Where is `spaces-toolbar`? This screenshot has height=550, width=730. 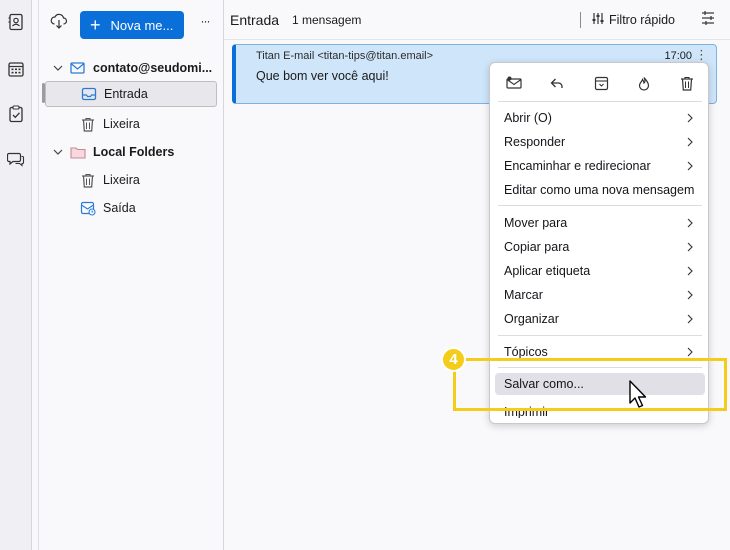 spaces-toolbar is located at coordinates (16, 275).